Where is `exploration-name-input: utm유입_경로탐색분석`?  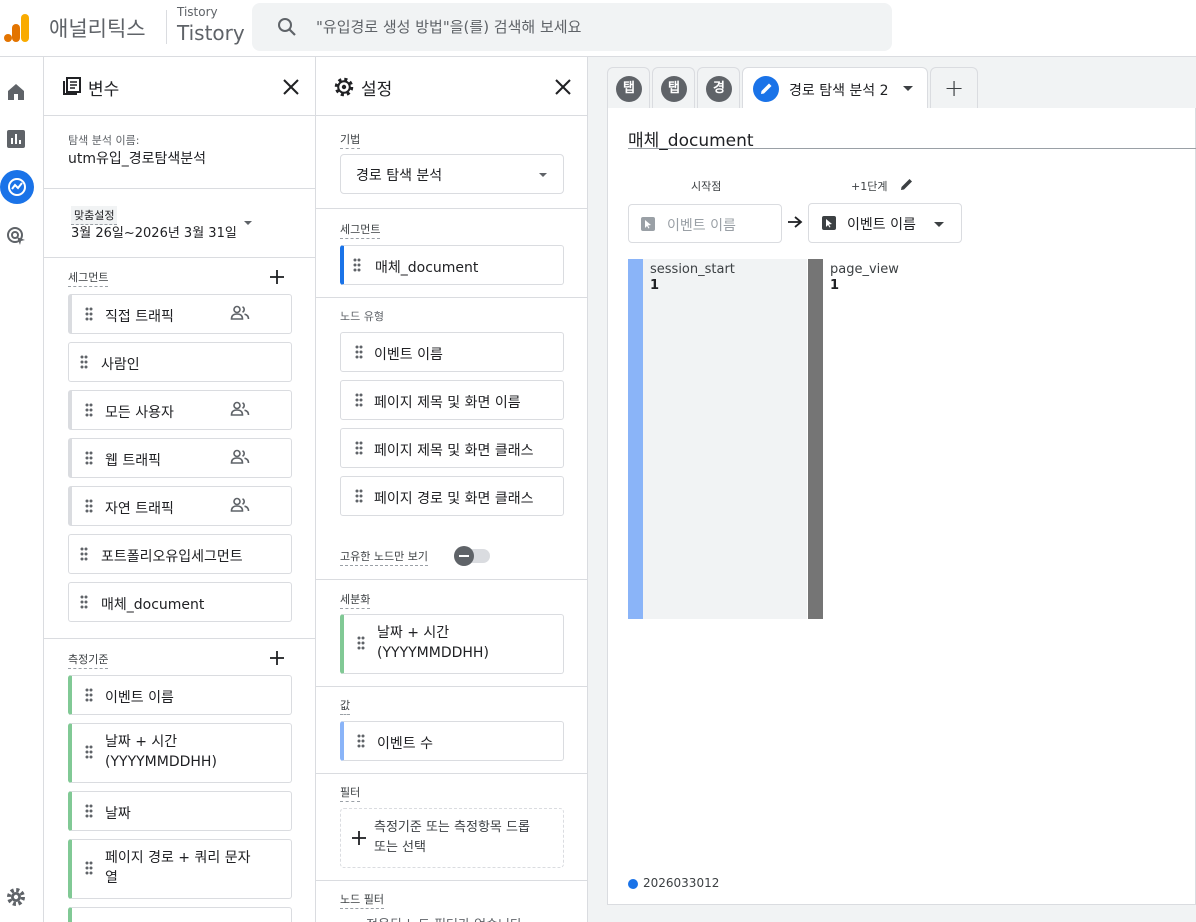 exploration-name-input: utm유입_경로탐색분석 is located at coordinates (137, 158).